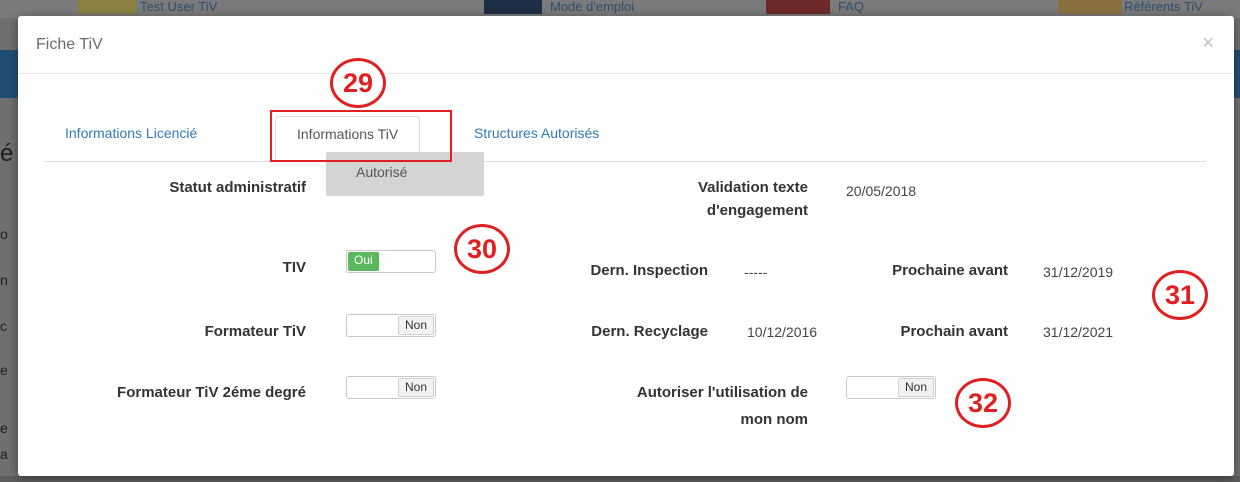 The width and height of the screenshot is (1240, 482). Describe the element at coordinates (756, 272) in the screenshot. I see `dern-inspection-value: -----` at that location.